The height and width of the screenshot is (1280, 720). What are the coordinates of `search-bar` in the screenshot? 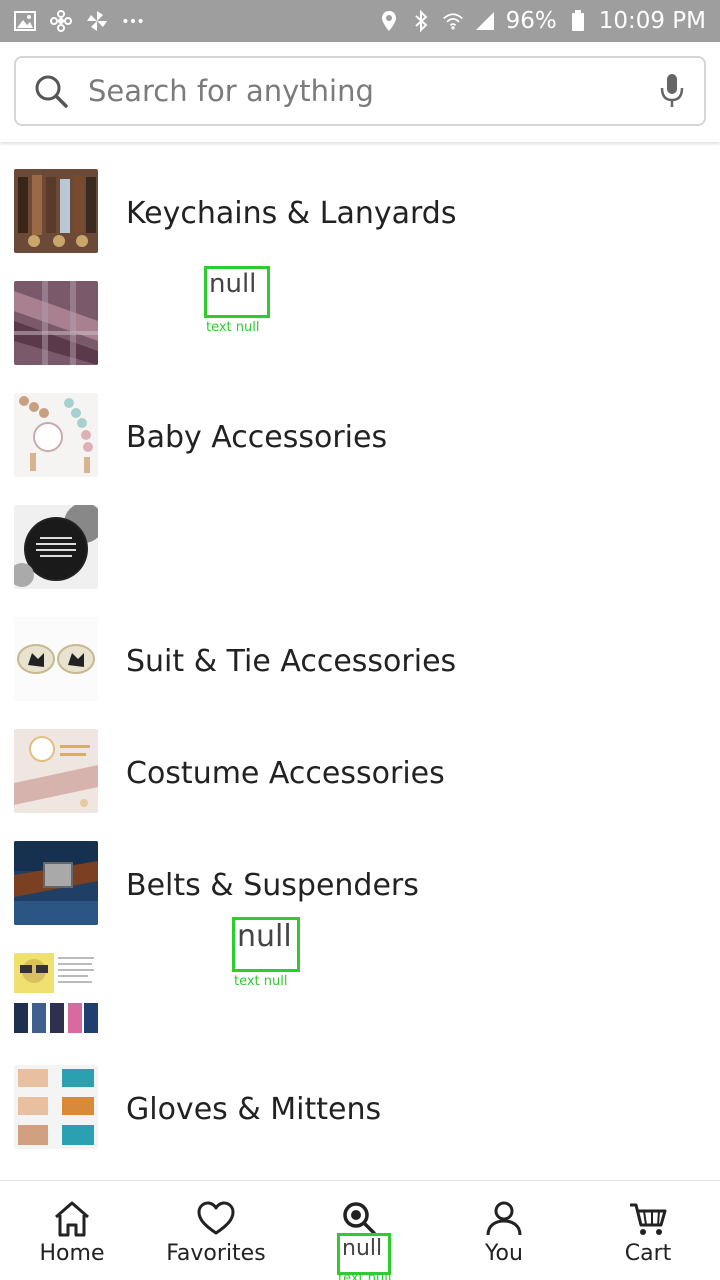 It's located at (360, 91).